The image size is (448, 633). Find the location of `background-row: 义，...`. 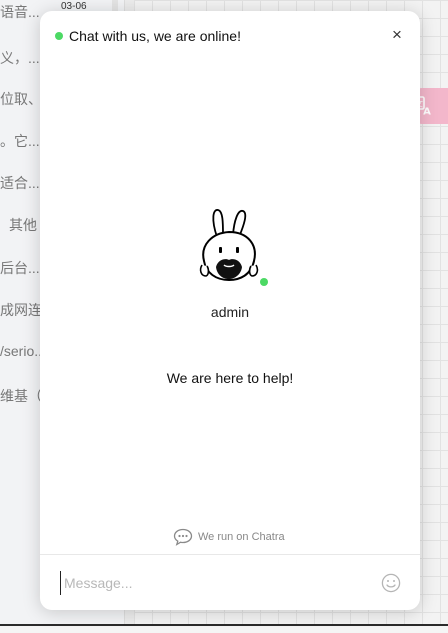

background-row: 义，... is located at coordinates (20, 58).